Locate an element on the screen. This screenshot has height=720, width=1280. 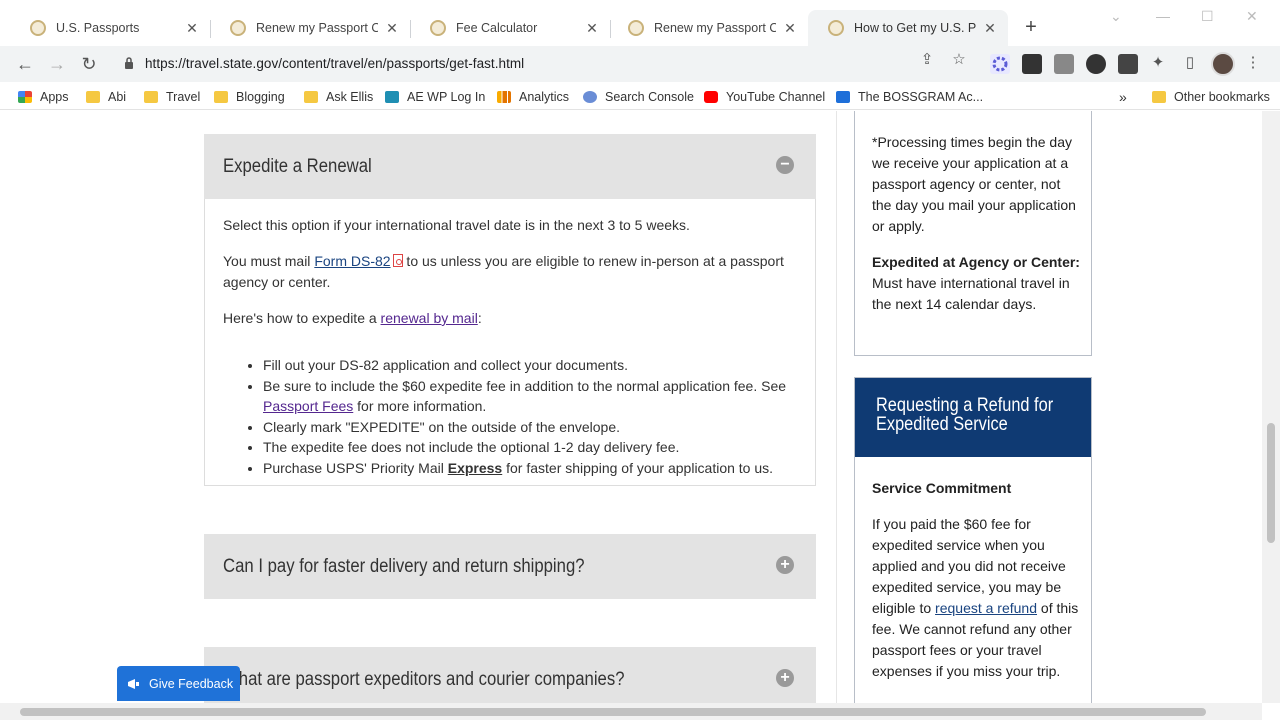
star-icon: ☆ is located at coordinates (959, 60).